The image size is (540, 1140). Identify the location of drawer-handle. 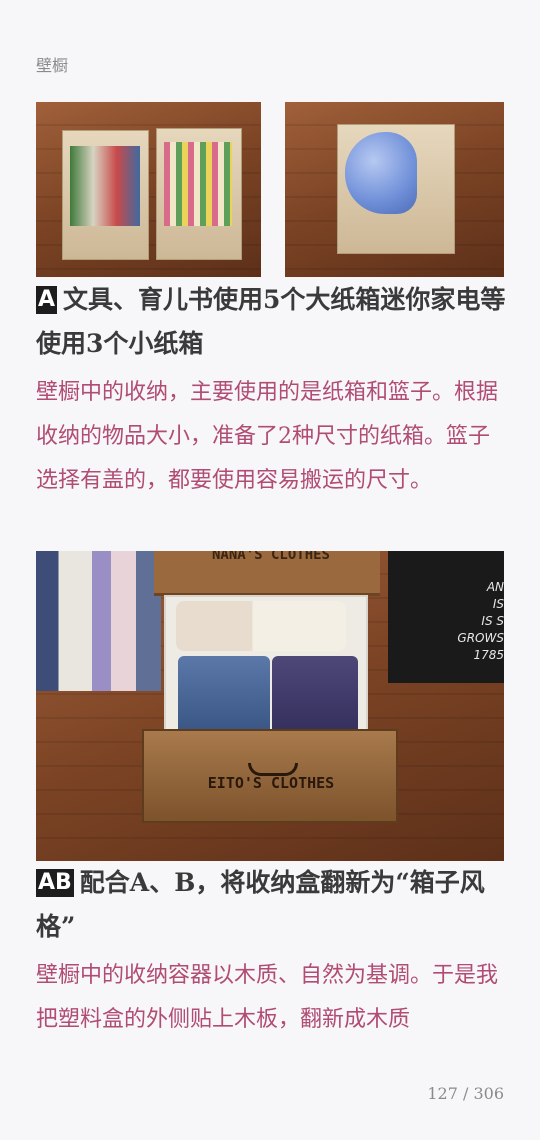
(273, 769).